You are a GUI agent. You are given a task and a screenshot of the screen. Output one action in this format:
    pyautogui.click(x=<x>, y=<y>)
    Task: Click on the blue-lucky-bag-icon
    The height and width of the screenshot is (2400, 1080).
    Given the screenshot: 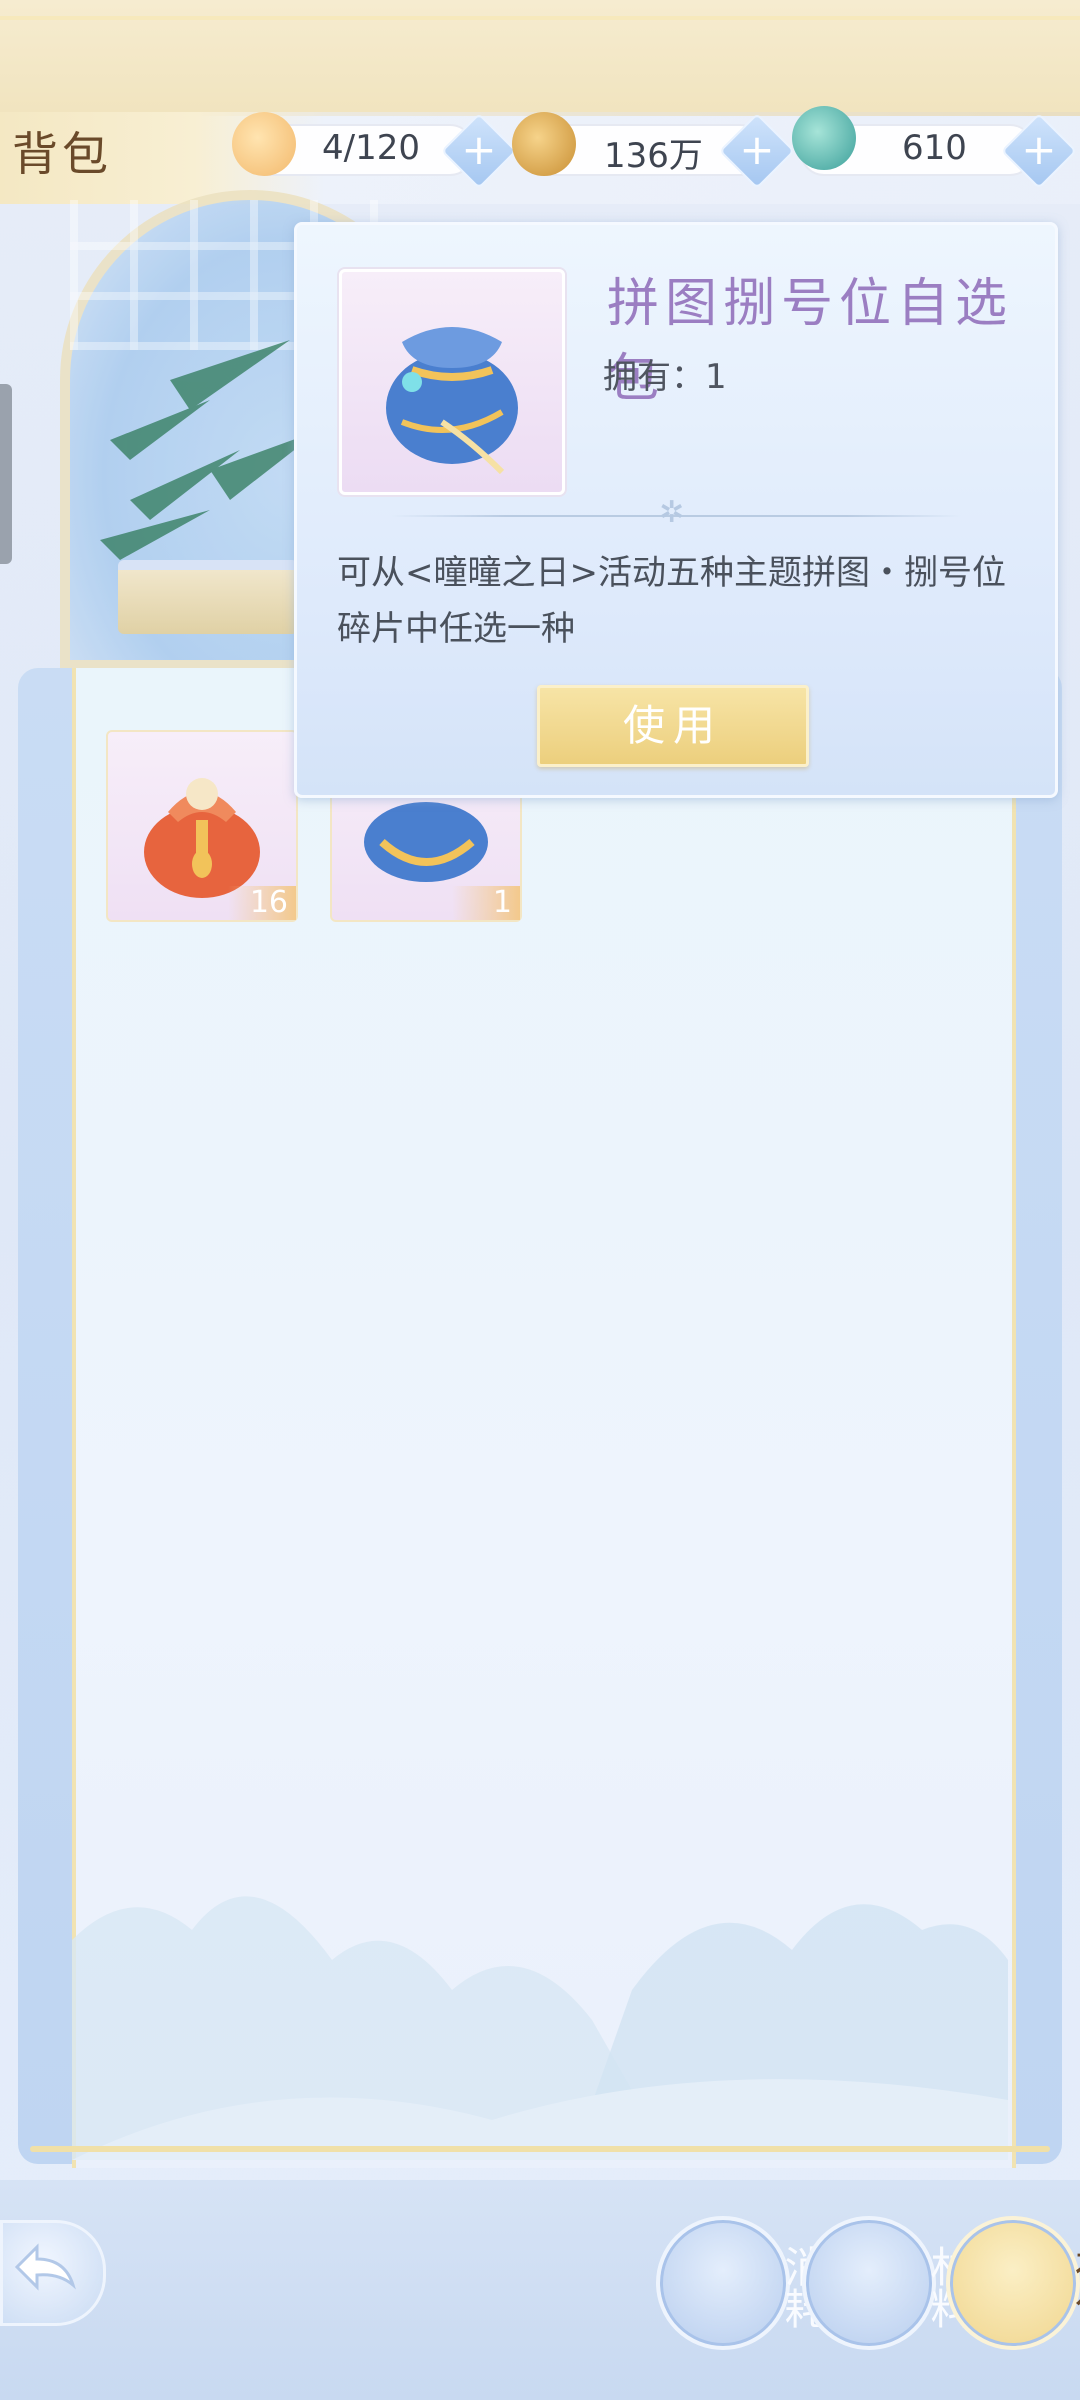 What is the action you would take?
    pyautogui.click(x=452, y=401)
    